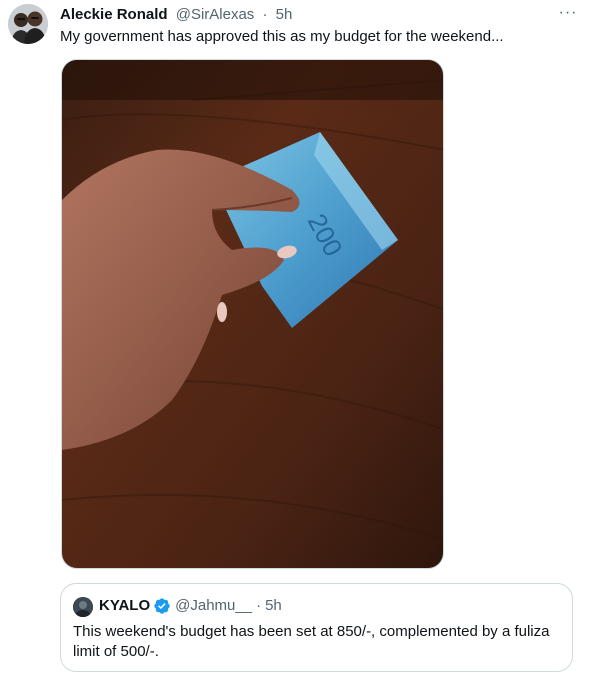 This screenshot has width=609, height=680. Describe the element at coordinates (114, 14) in the screenshot. I see `author-name: Aleckie Ronald` at that location.